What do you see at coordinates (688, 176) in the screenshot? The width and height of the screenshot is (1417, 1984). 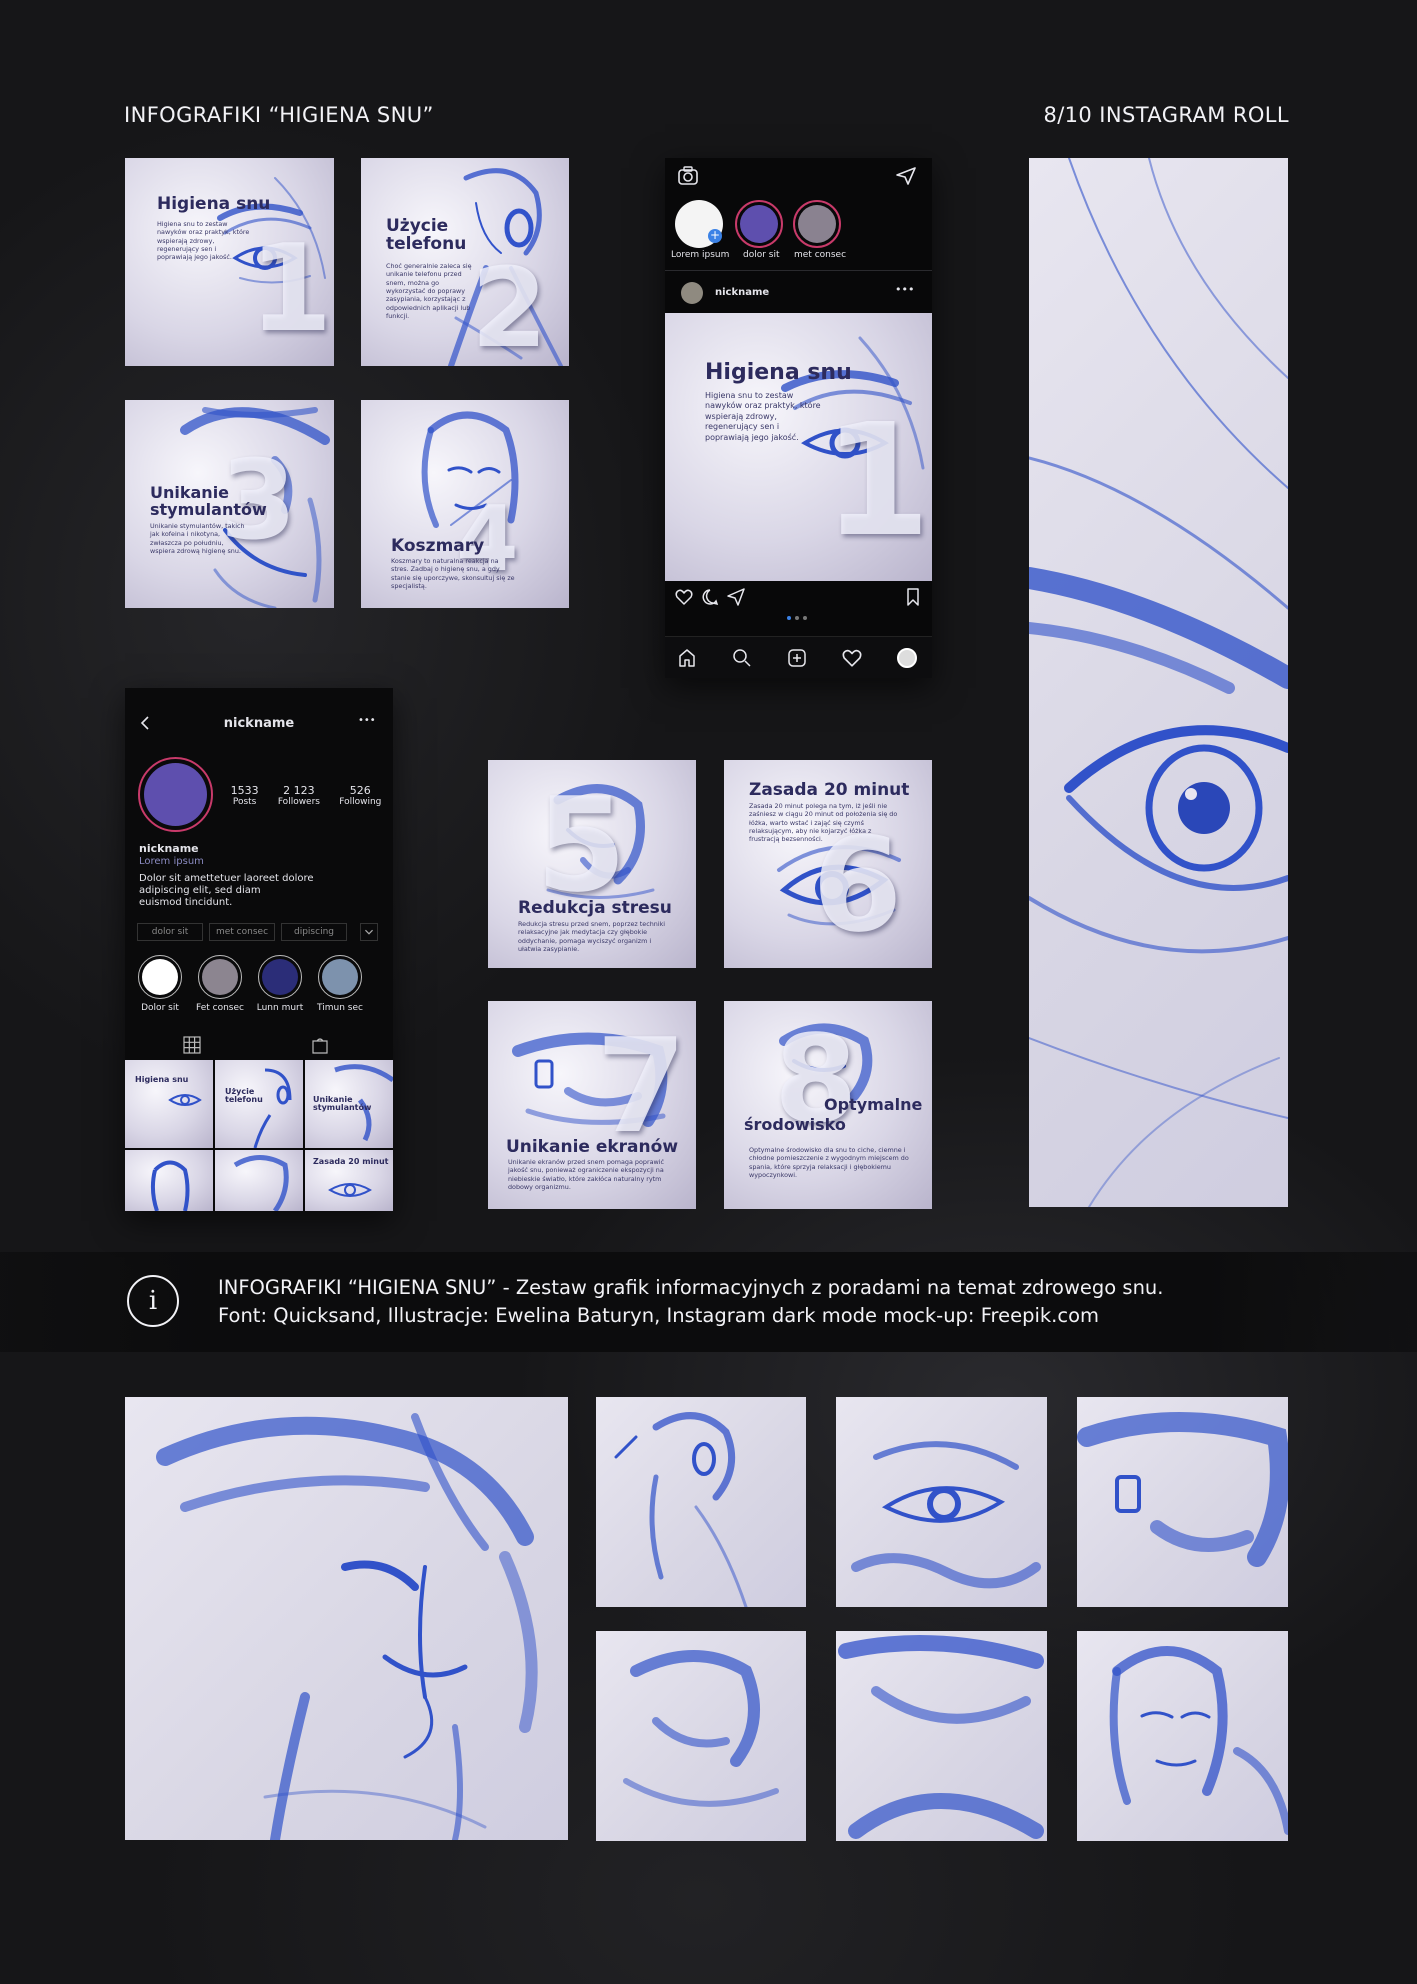 I see `camera-icon` at bounding box center [688, 176].